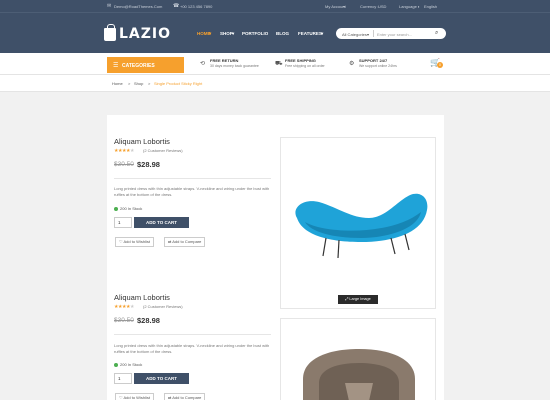  What do you see at coordinates (436, 33) in the screenshot?
I see `search-icon: ⌕` at bounding box center [436, 33].